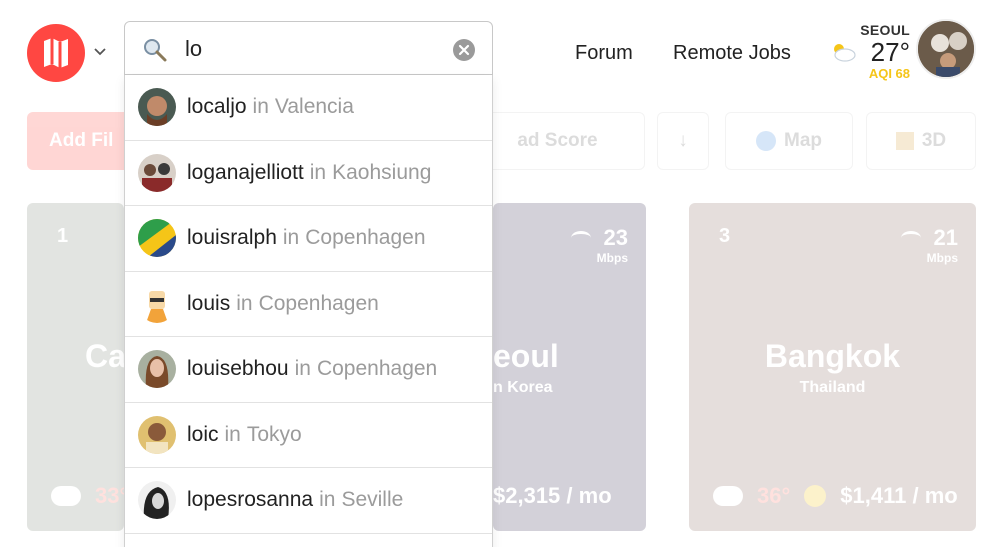 The image size is (1000, 547). I want to click on card-country: n Korea, so click(523, 387).